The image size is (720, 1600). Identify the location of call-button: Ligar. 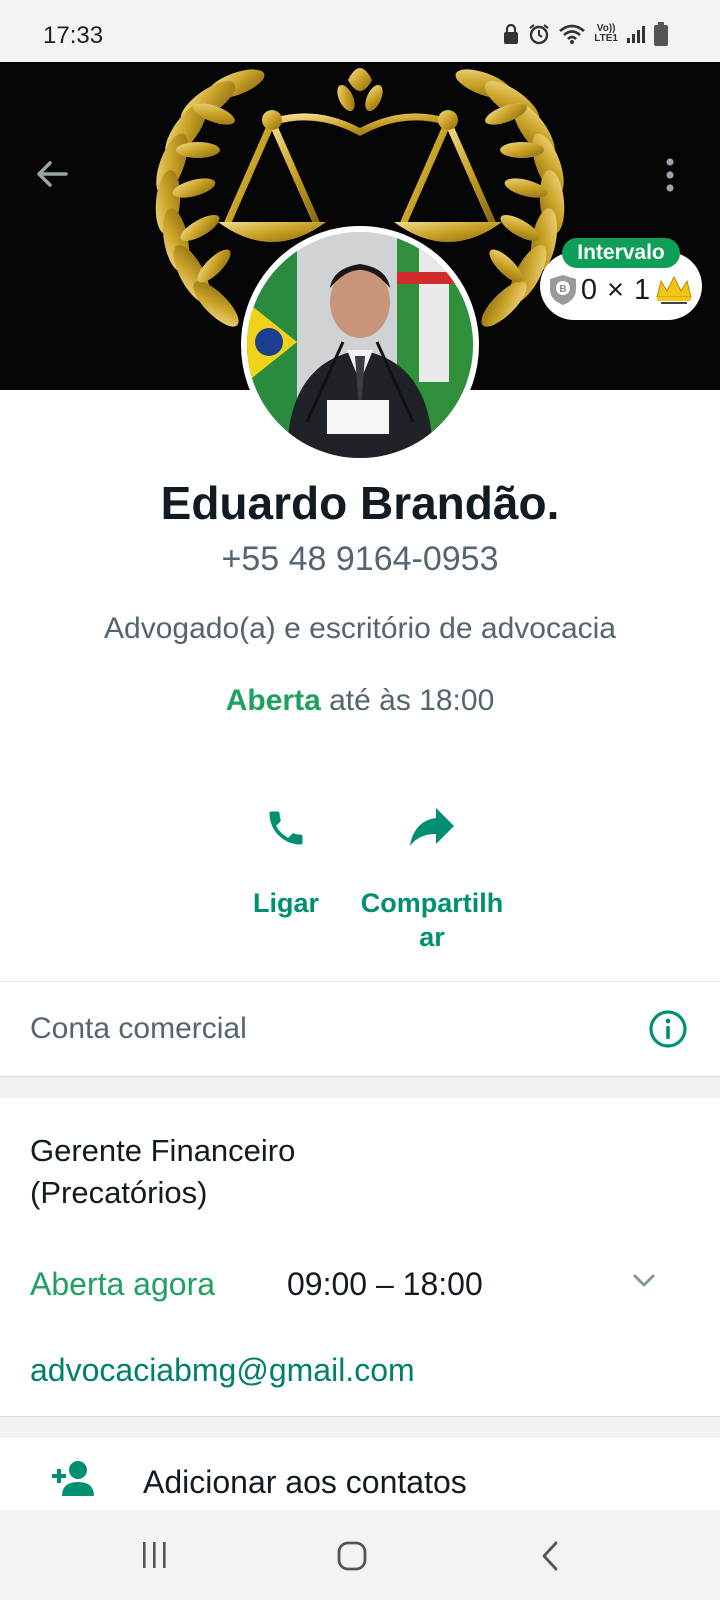
(286, 860).